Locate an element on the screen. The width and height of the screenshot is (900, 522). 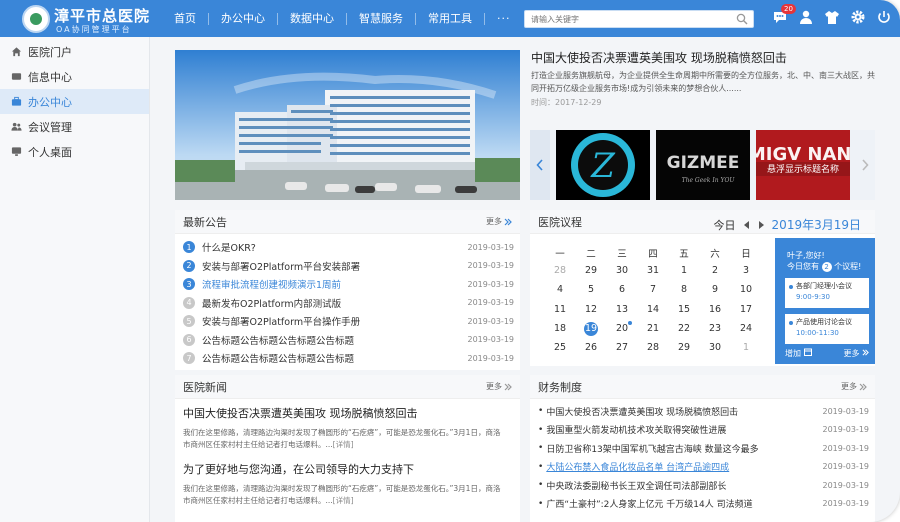
finance-item: • 我国重型火箭发动机技术攻关取得突破性进展 2019-03-19 is located at coordinates (702, 430).